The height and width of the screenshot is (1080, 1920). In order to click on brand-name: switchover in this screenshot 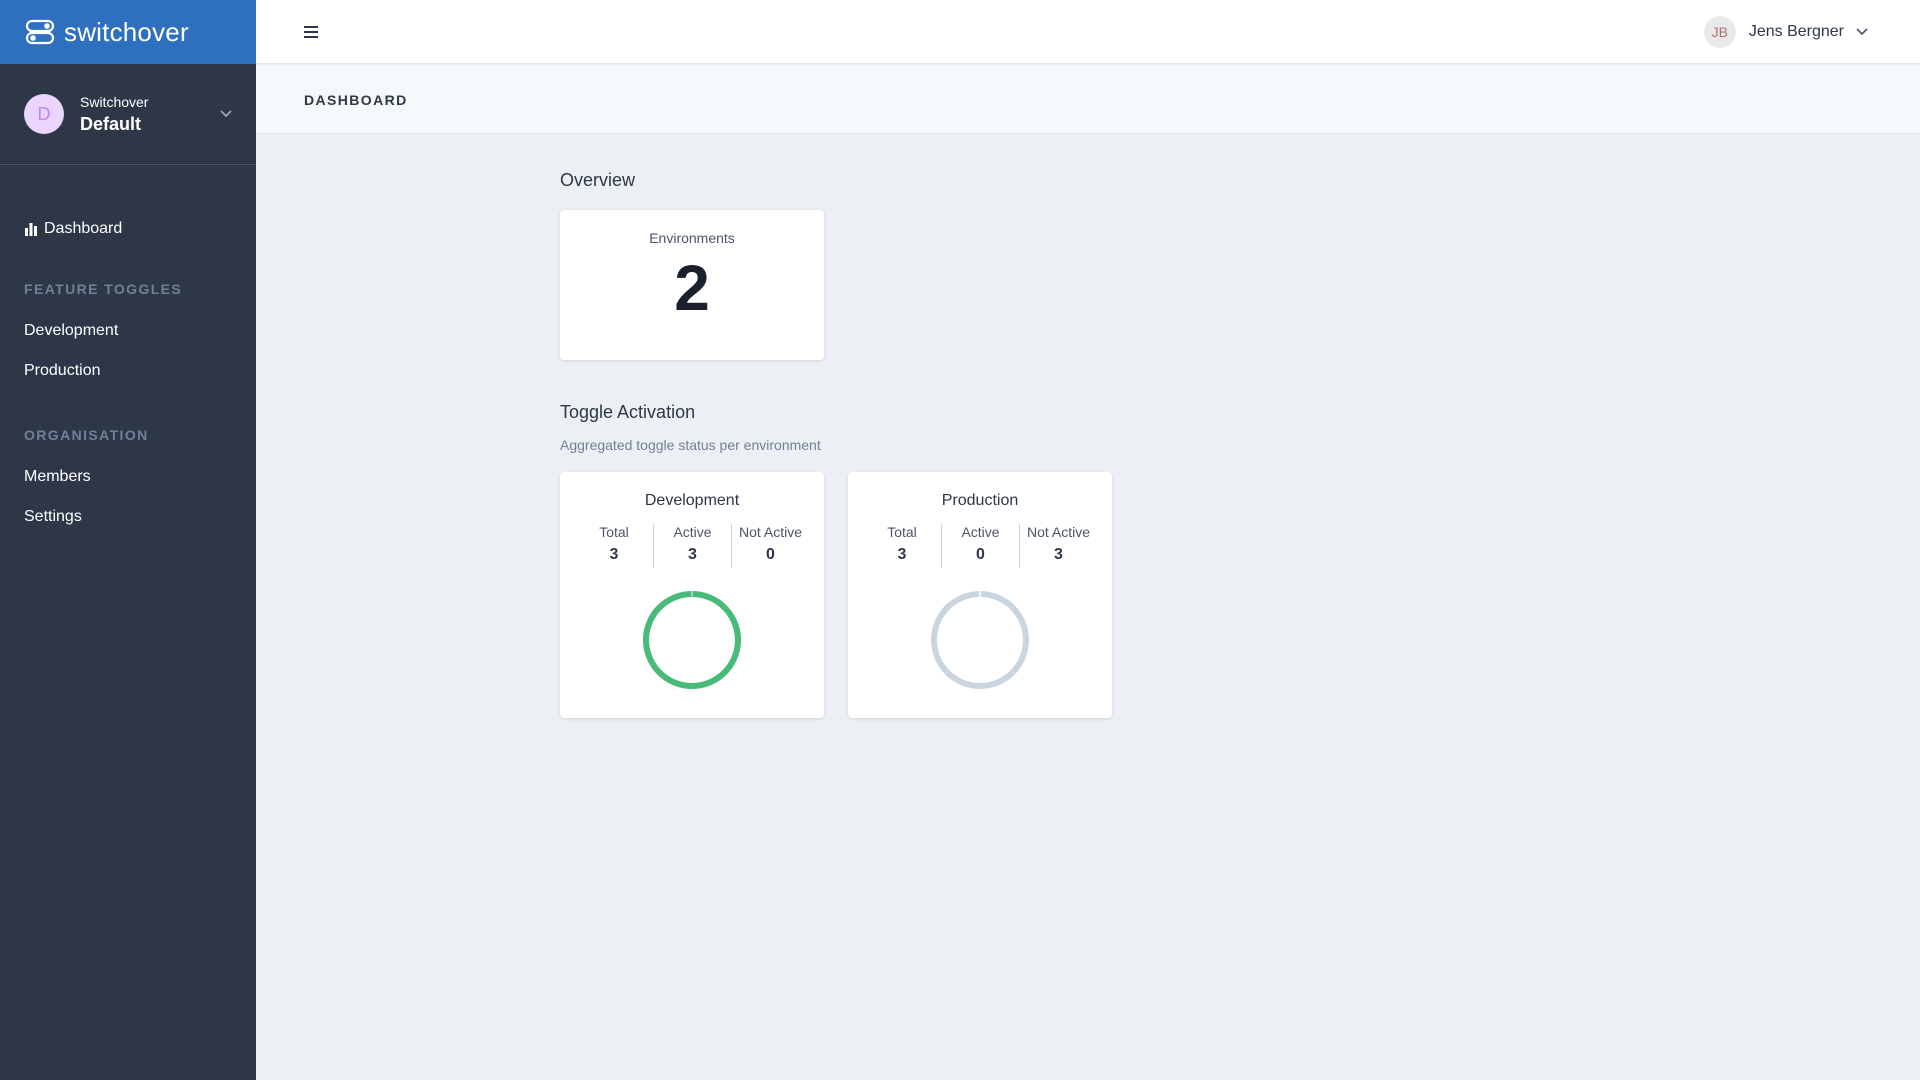, I will do `click(126, 31)`.